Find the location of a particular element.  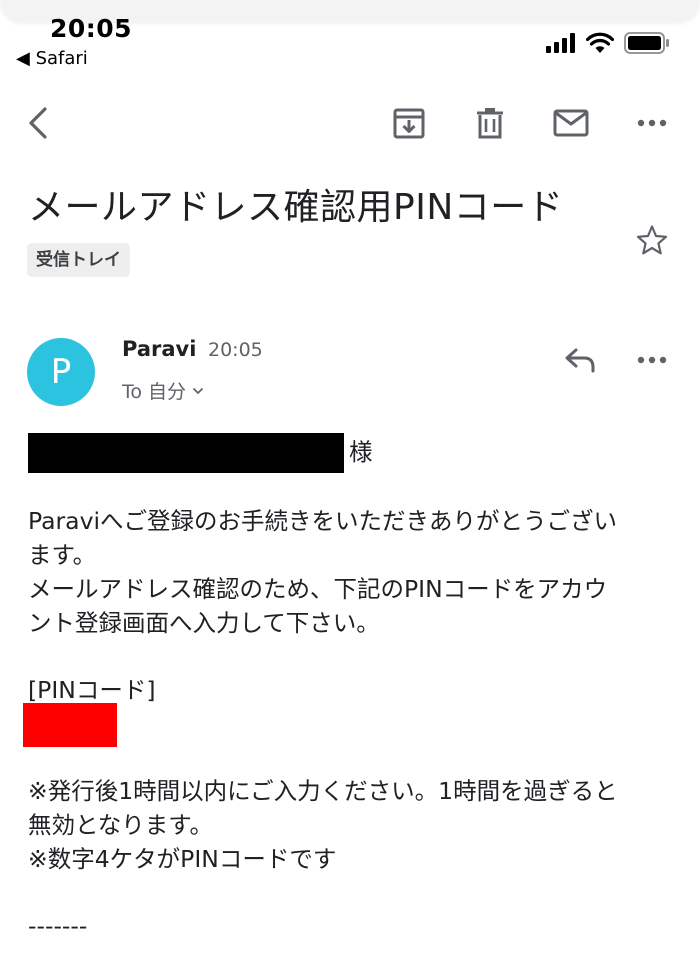

sender-avatar: P is located at coordinates (61, 372).